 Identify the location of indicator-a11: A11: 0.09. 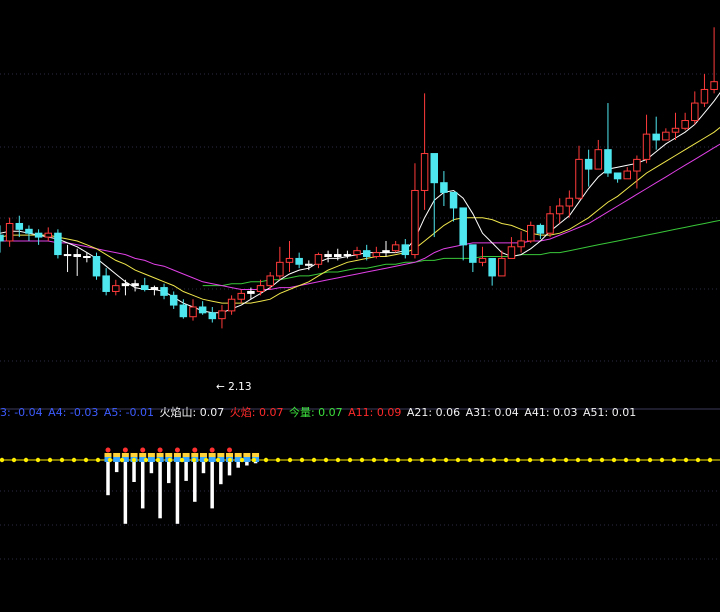
(375, 412).